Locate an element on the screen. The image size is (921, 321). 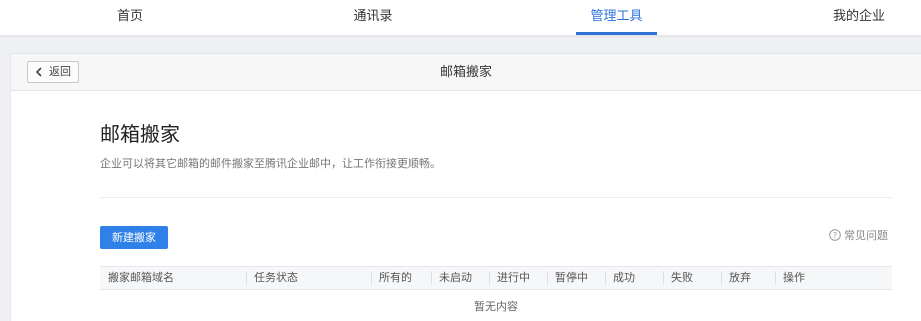
table-header: 搬家邮箱域名 任务状态 所有的 未启动 进行中 暂停中 成功 失败 放弃 操作 is located at coordinates (496, 278).